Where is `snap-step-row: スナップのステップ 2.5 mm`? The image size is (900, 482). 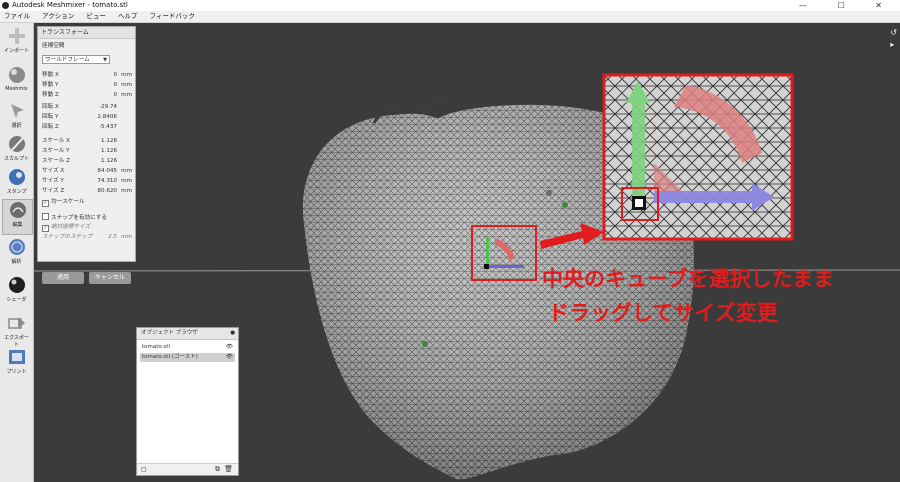
snap-step-row: スナップのステップ 2.5 mm is located at coordinates (87, 237).